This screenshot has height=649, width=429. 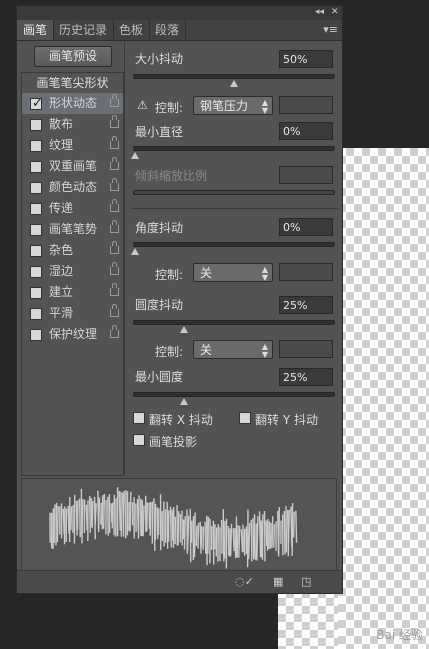 I want to click on list-item-smoothing: 平滑, so click(x=72, y=313).